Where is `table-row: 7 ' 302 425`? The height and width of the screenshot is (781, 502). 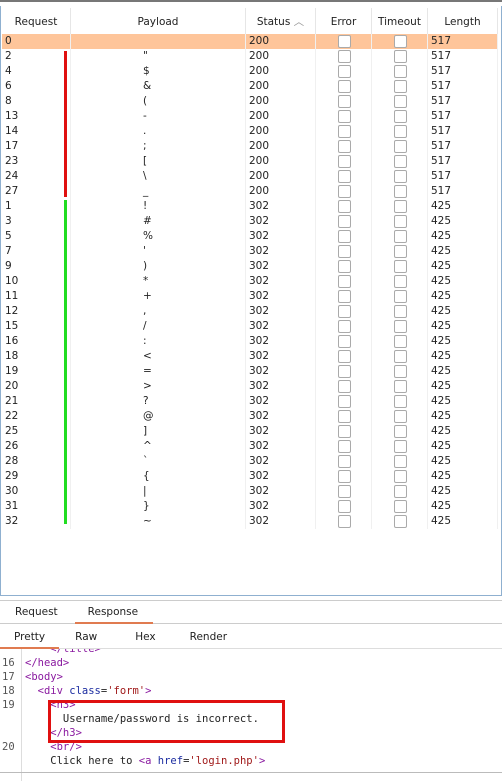 table-row: 7 ' 302 425 is located at coordinates (250, 251).